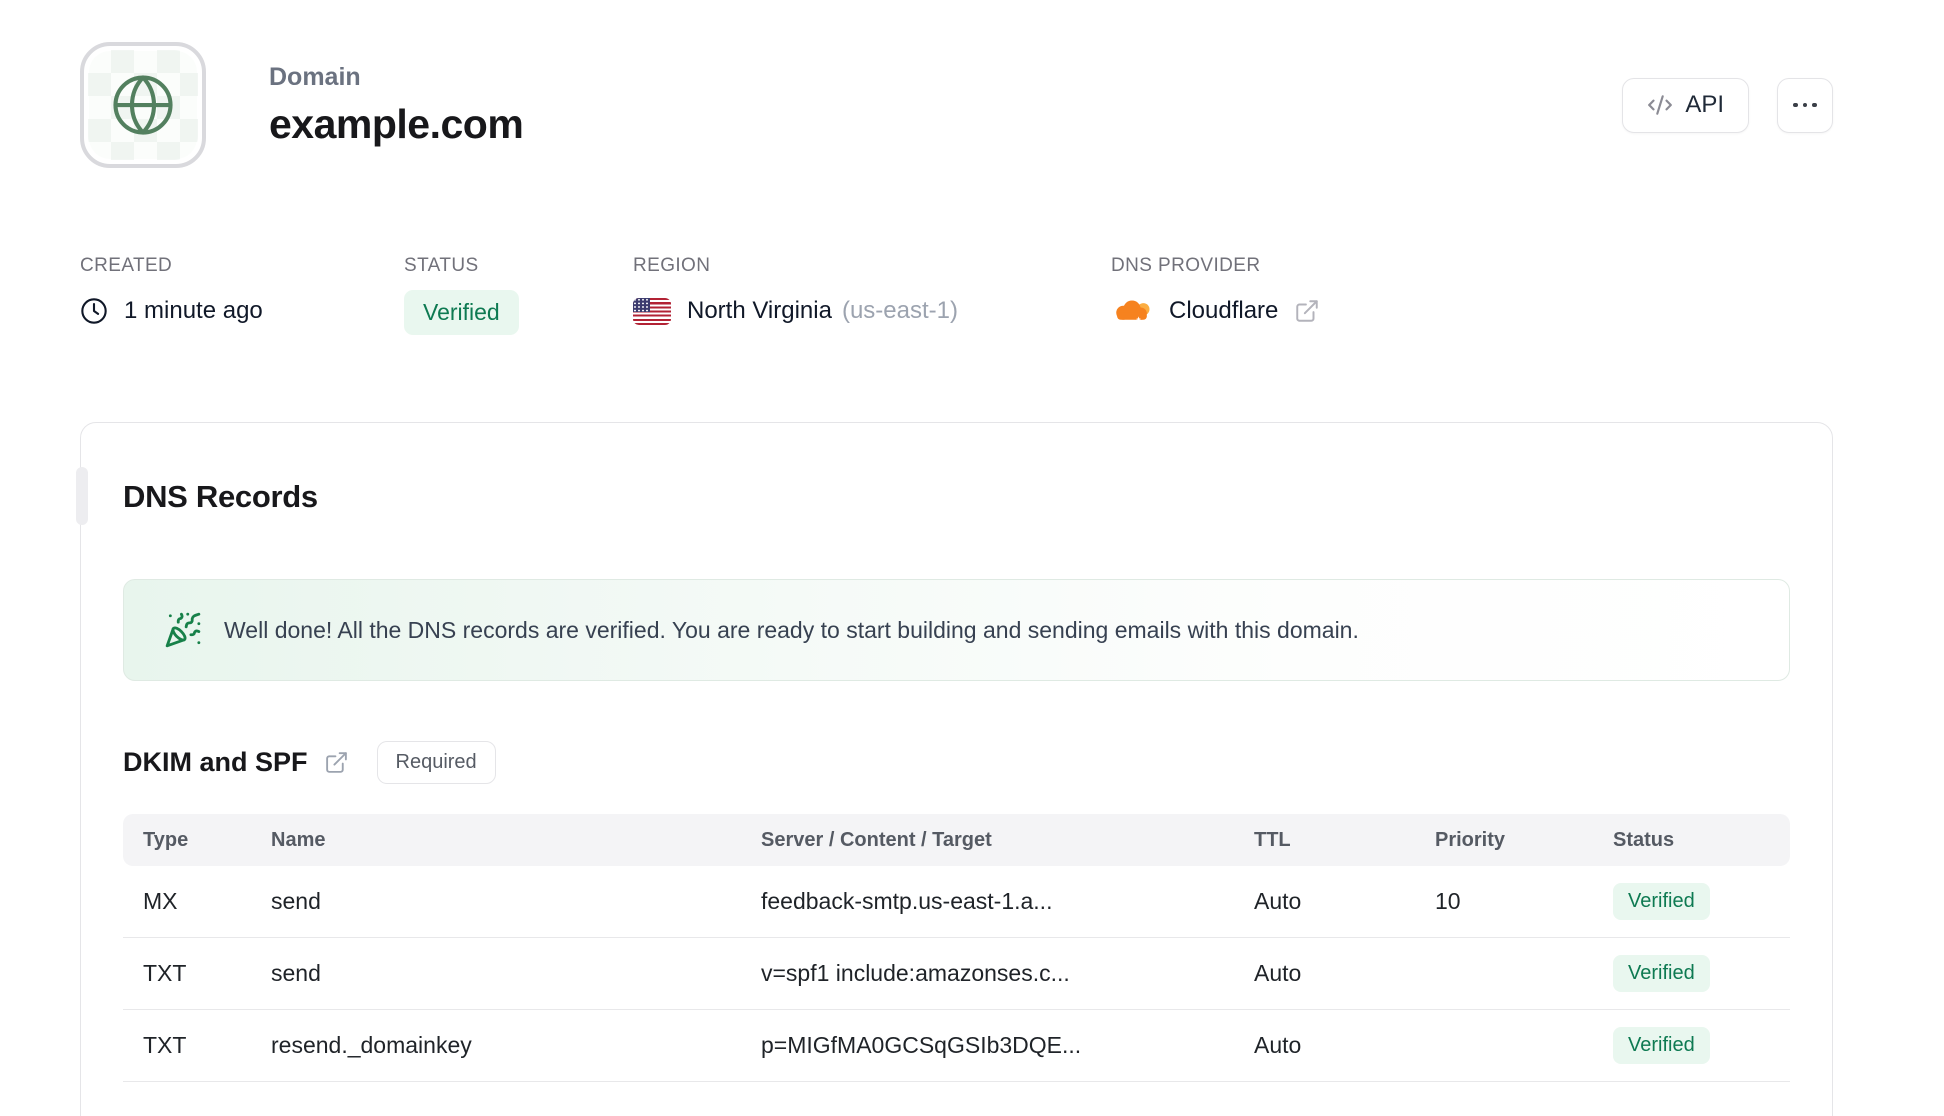 The width and height of the screenshot is (1944, 1116). I want to click on globe-icon, so click(143, 105).